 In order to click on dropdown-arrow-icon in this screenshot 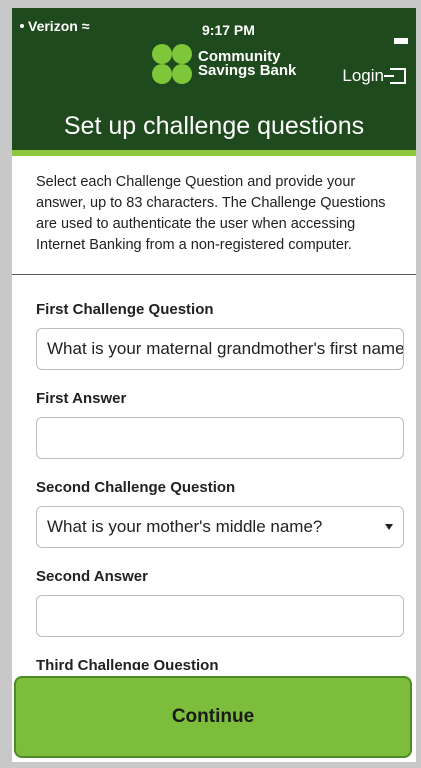, I will do `click(389, 527)`.